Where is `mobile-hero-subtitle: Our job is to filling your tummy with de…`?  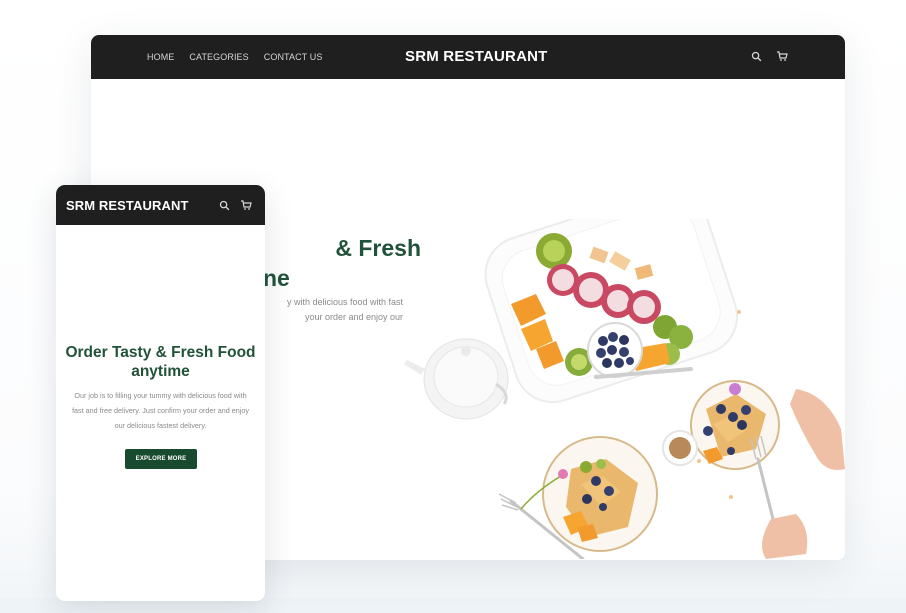 mobile-hero-subtitle: Our job is to filling your tummy with de… is located at coordinates (160, 410).